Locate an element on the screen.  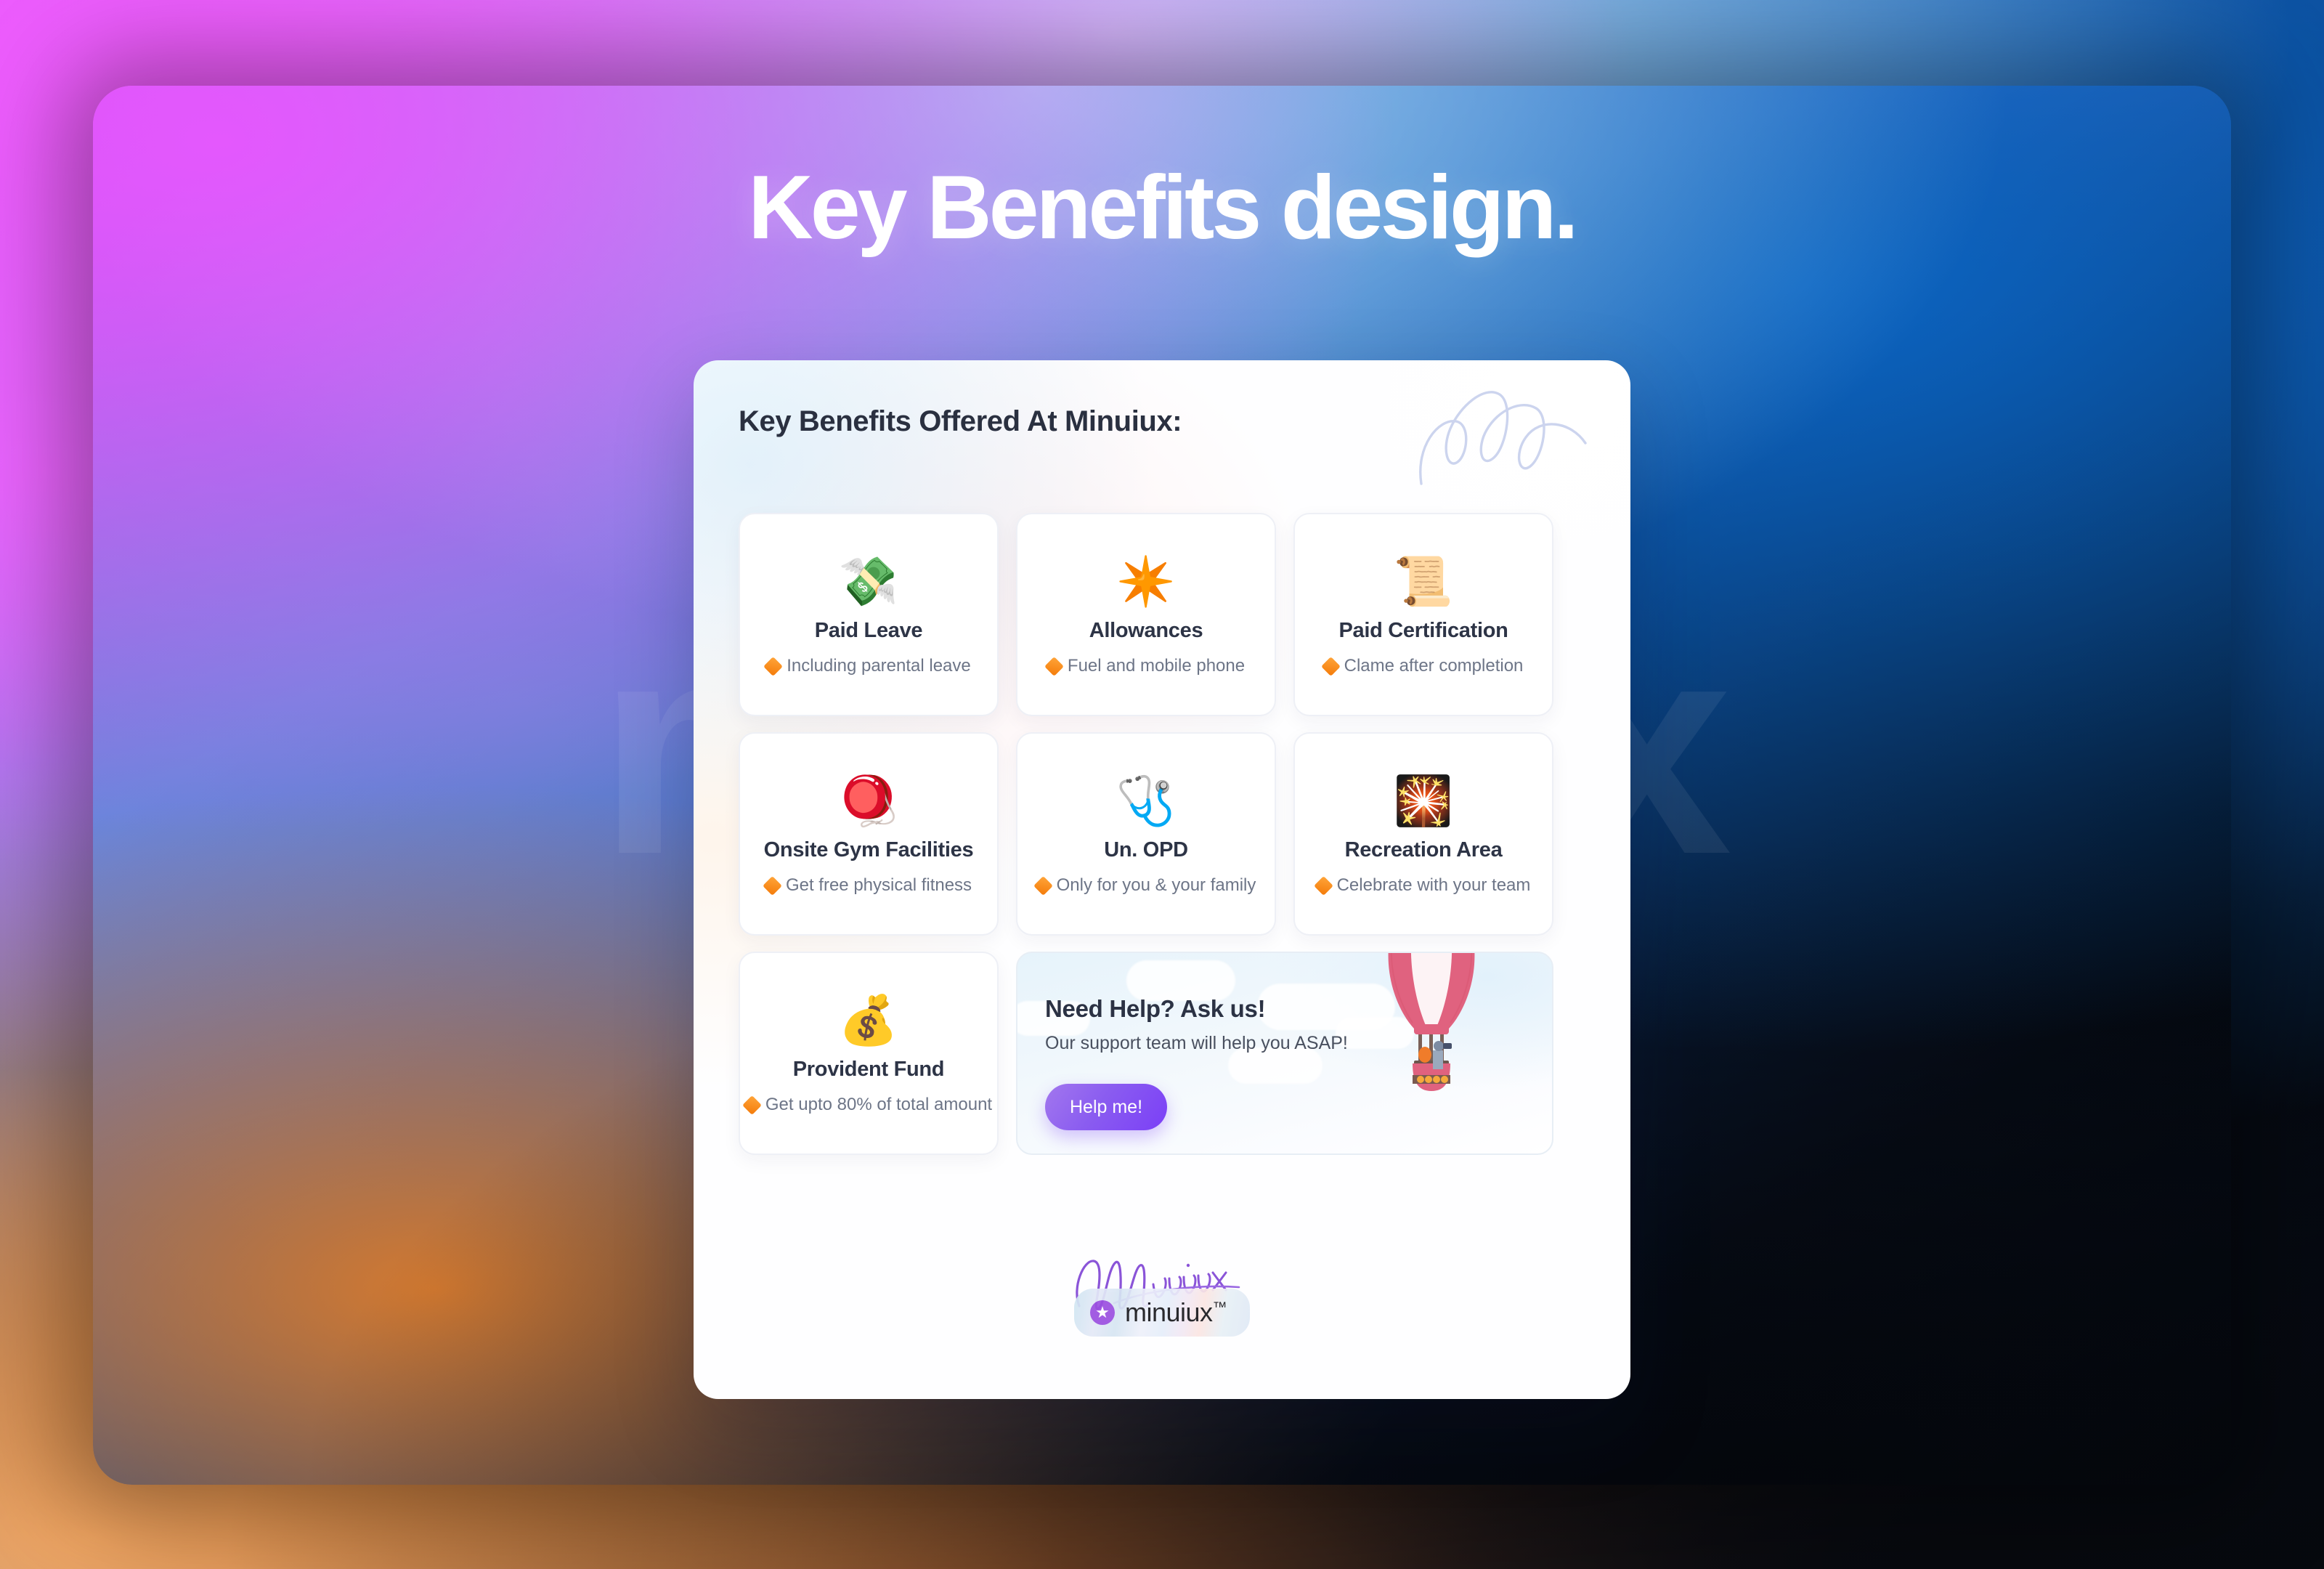
page-title: Key Benefits design. is located at coordinates (1163, 208).